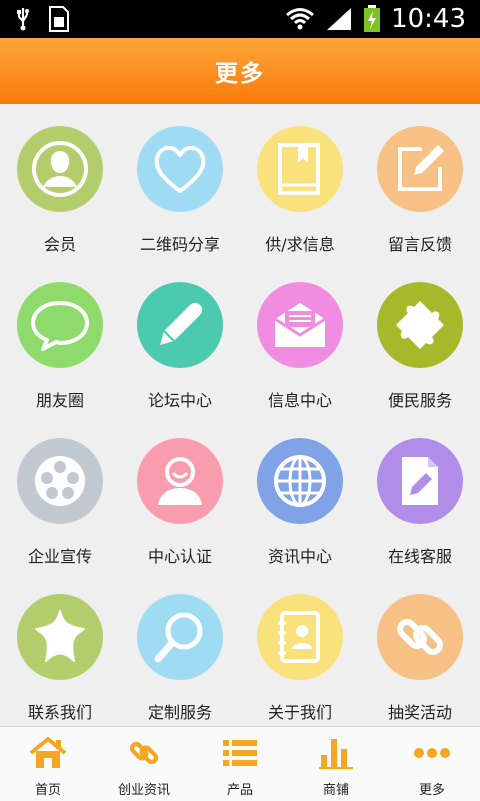 The image size is (480, 801). I want to click on book-icon, so click(299, 169).